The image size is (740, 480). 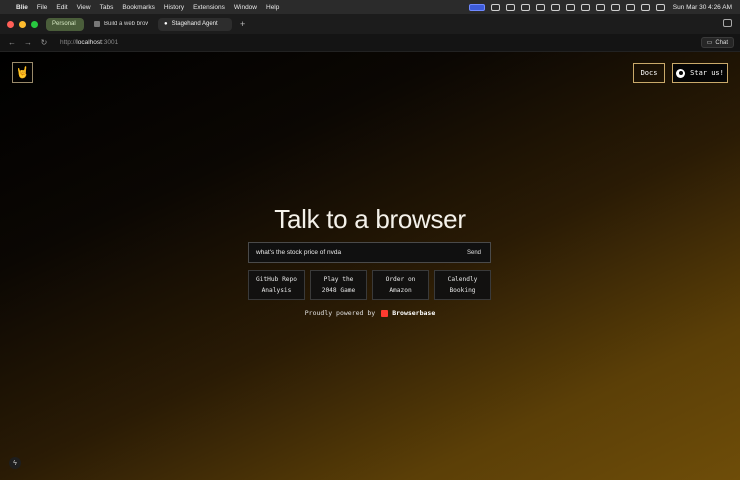 I want to click on chat-label: Chat, so click(x=721, y=42).